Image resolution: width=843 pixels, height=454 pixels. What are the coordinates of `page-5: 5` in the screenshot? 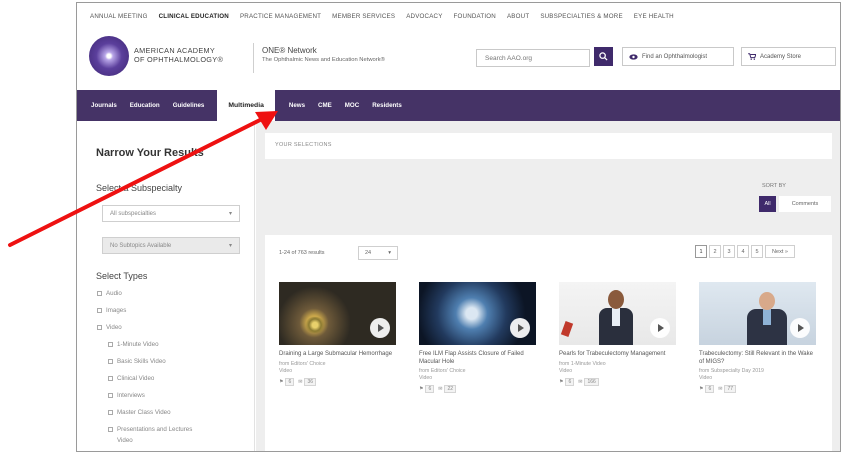 It's located at (757, 251).